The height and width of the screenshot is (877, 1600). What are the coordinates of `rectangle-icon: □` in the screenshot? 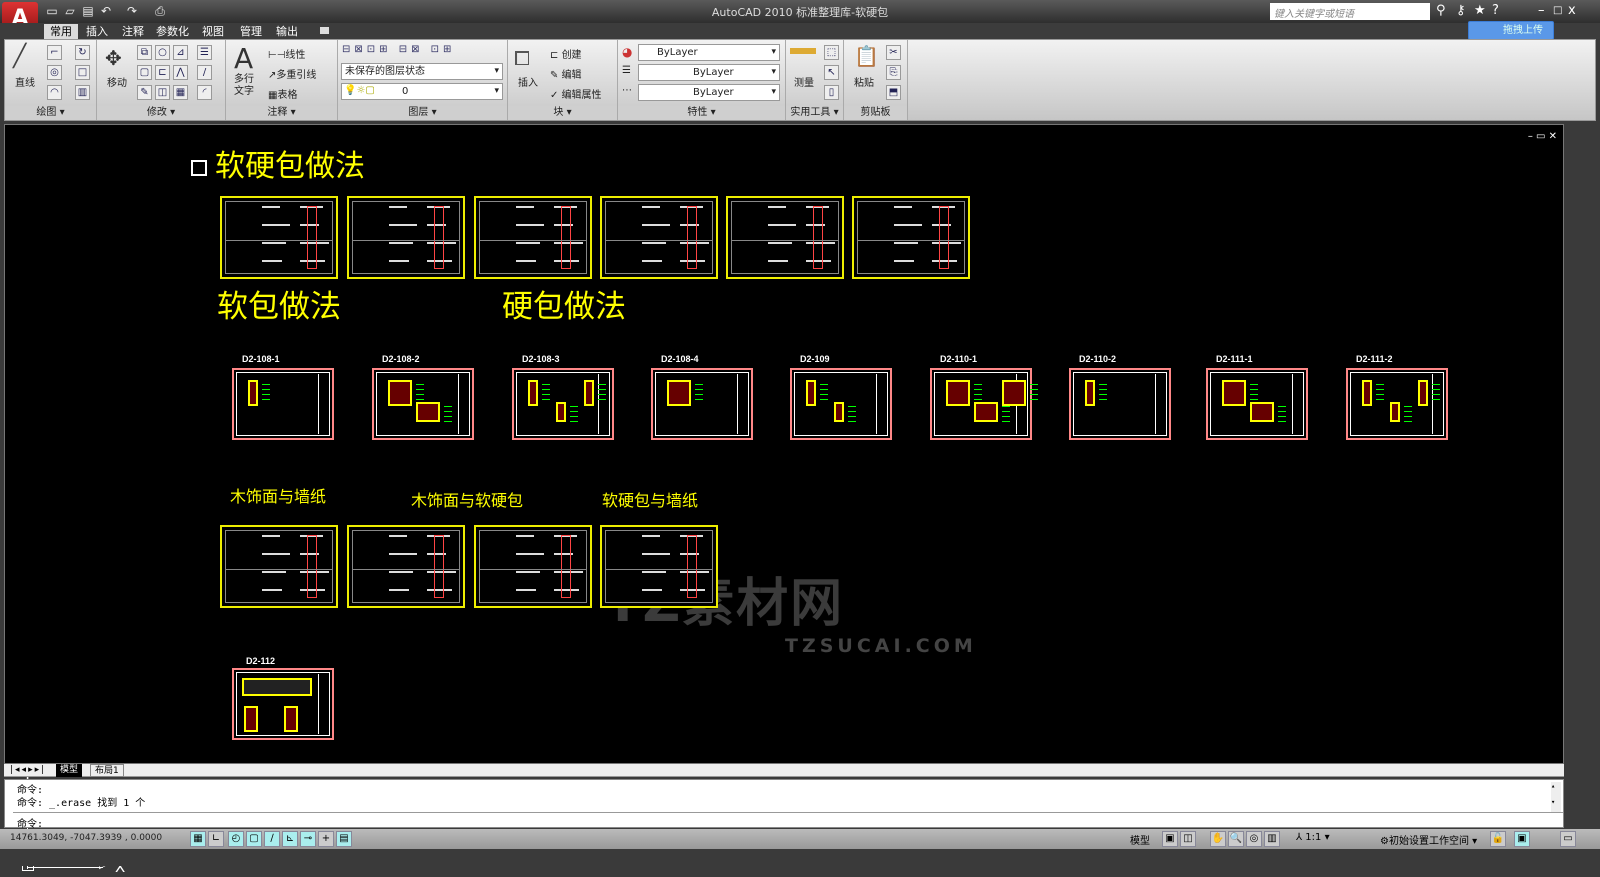 It's located at (82, 72).